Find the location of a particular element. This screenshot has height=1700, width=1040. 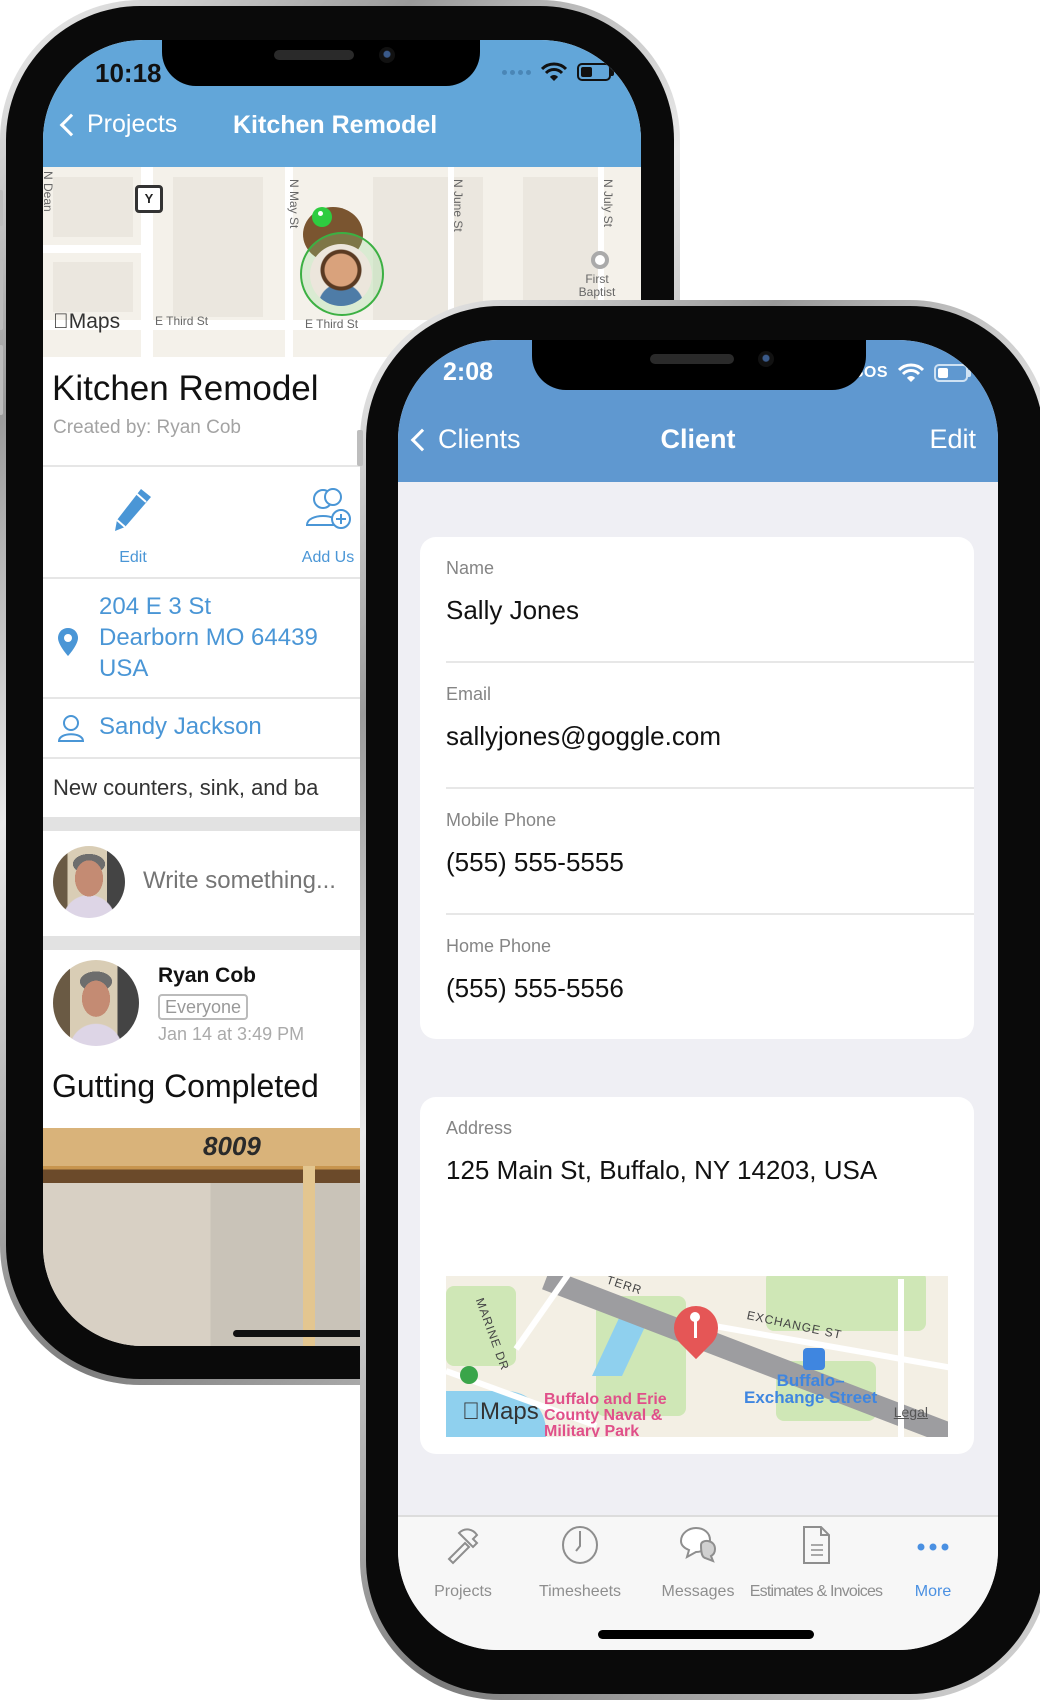

chevron-left-icon is located at coordinates (71, 124).